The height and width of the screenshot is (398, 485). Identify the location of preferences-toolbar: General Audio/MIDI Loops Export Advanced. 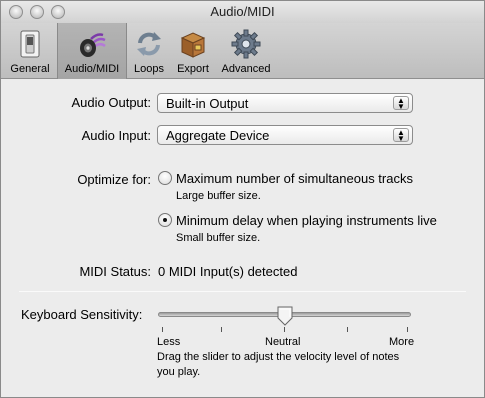
(242, 51).